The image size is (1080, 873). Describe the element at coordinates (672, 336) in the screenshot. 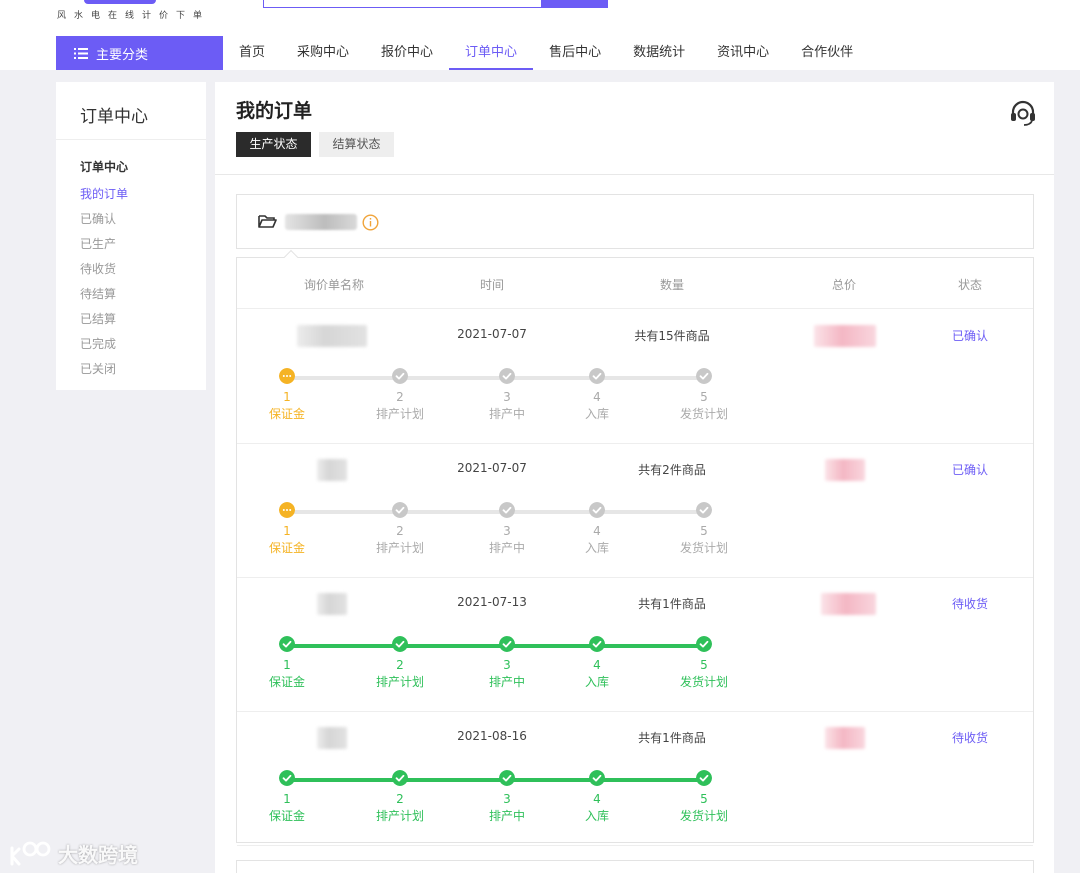

I see `order-quantity: 共有15件商品` at that location.